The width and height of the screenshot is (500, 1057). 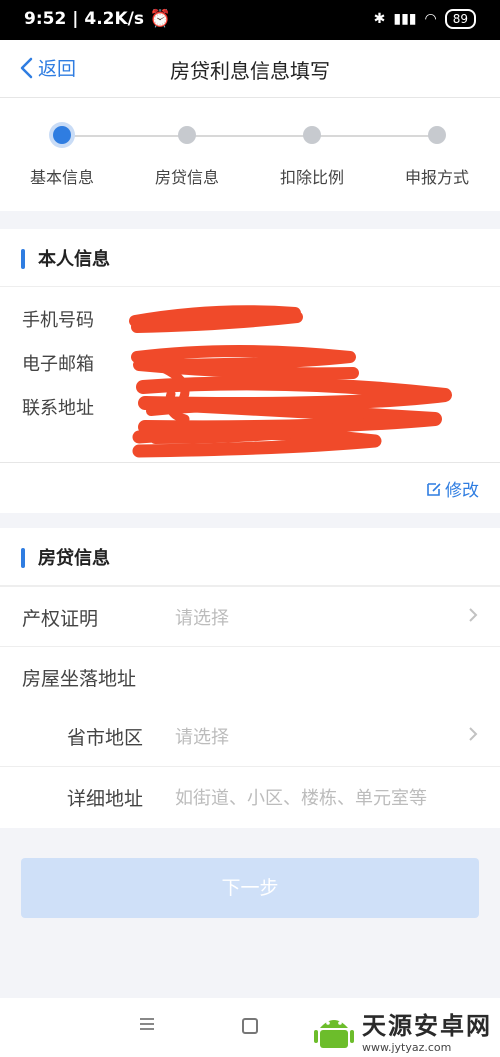 I want to click on property-certificate-label: 产权证明, so click(x=60, y=619).